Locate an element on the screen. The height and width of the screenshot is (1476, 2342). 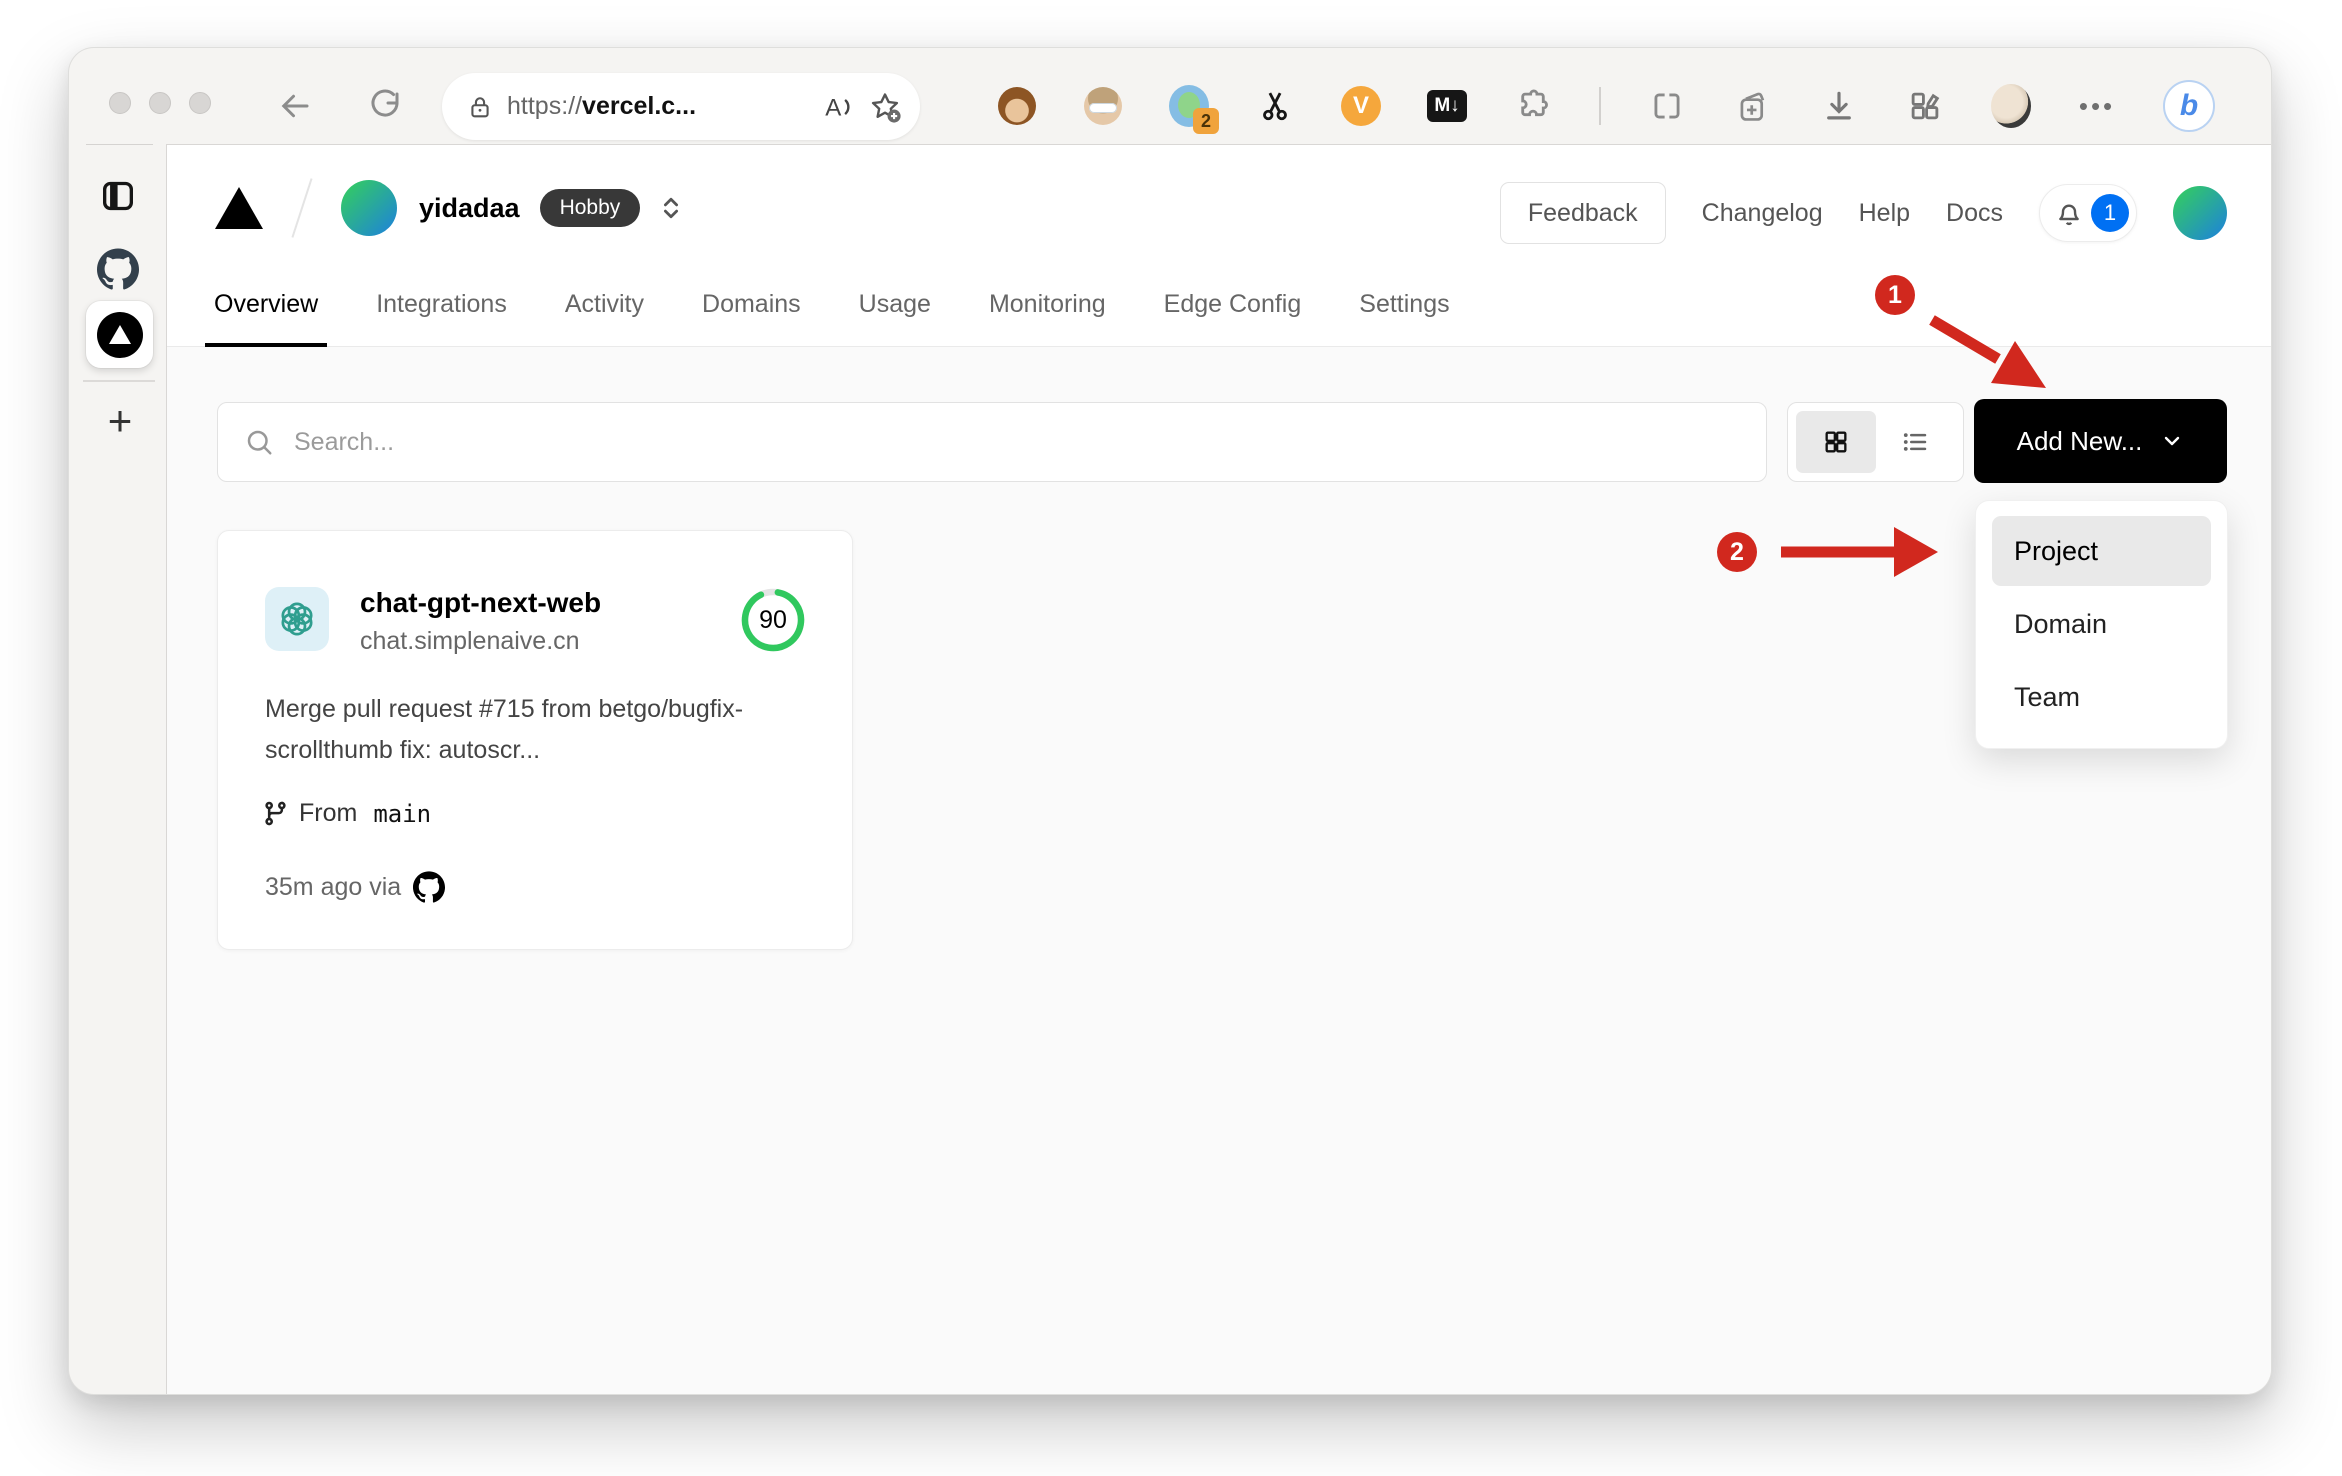
toolbar-extensions: 2 V M↓ ••• b is located at coordinates (1606, 106).